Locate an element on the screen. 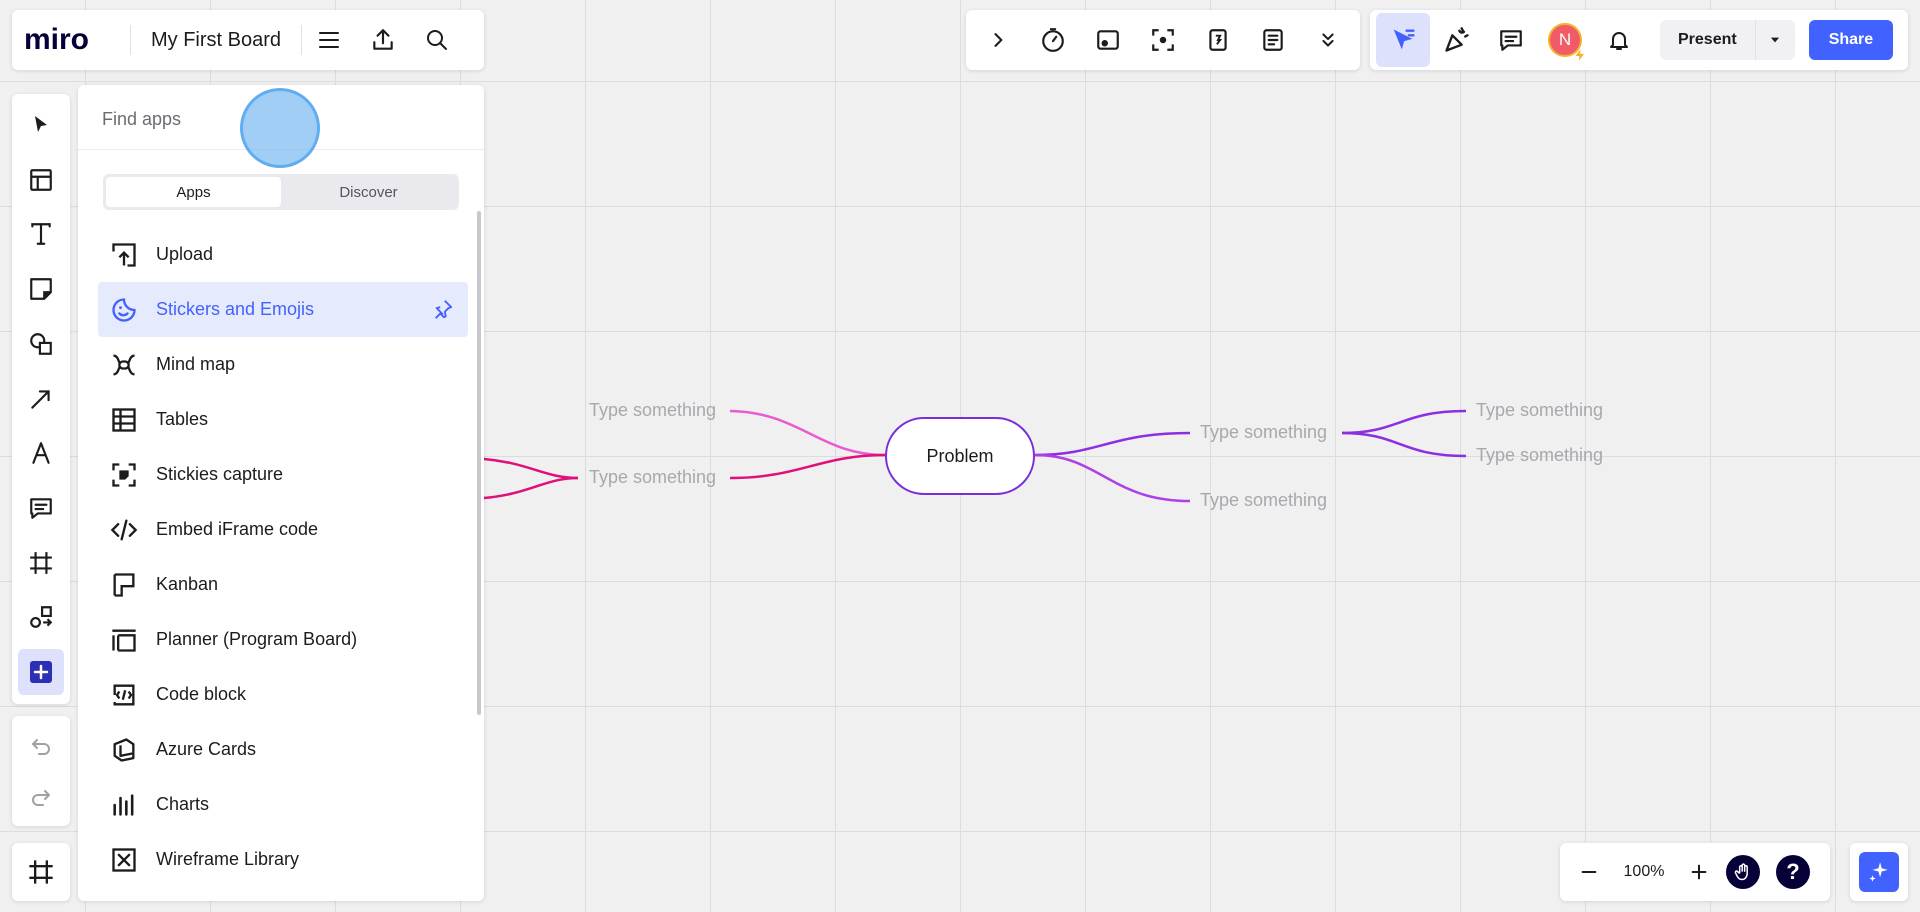 The height and width of the screenshot is (912, 1920). notification-bell-icon is located at coordinates (1619, 40).